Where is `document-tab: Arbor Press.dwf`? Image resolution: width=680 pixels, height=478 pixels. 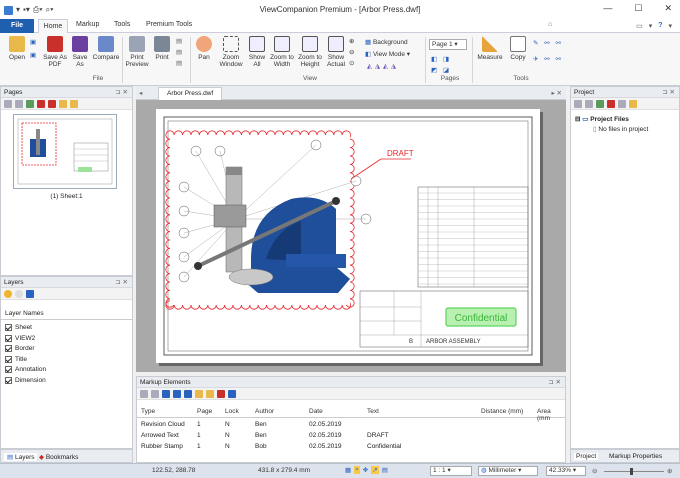 document-tab: Arbor Press.dwf is located at coordinates (190, 93).